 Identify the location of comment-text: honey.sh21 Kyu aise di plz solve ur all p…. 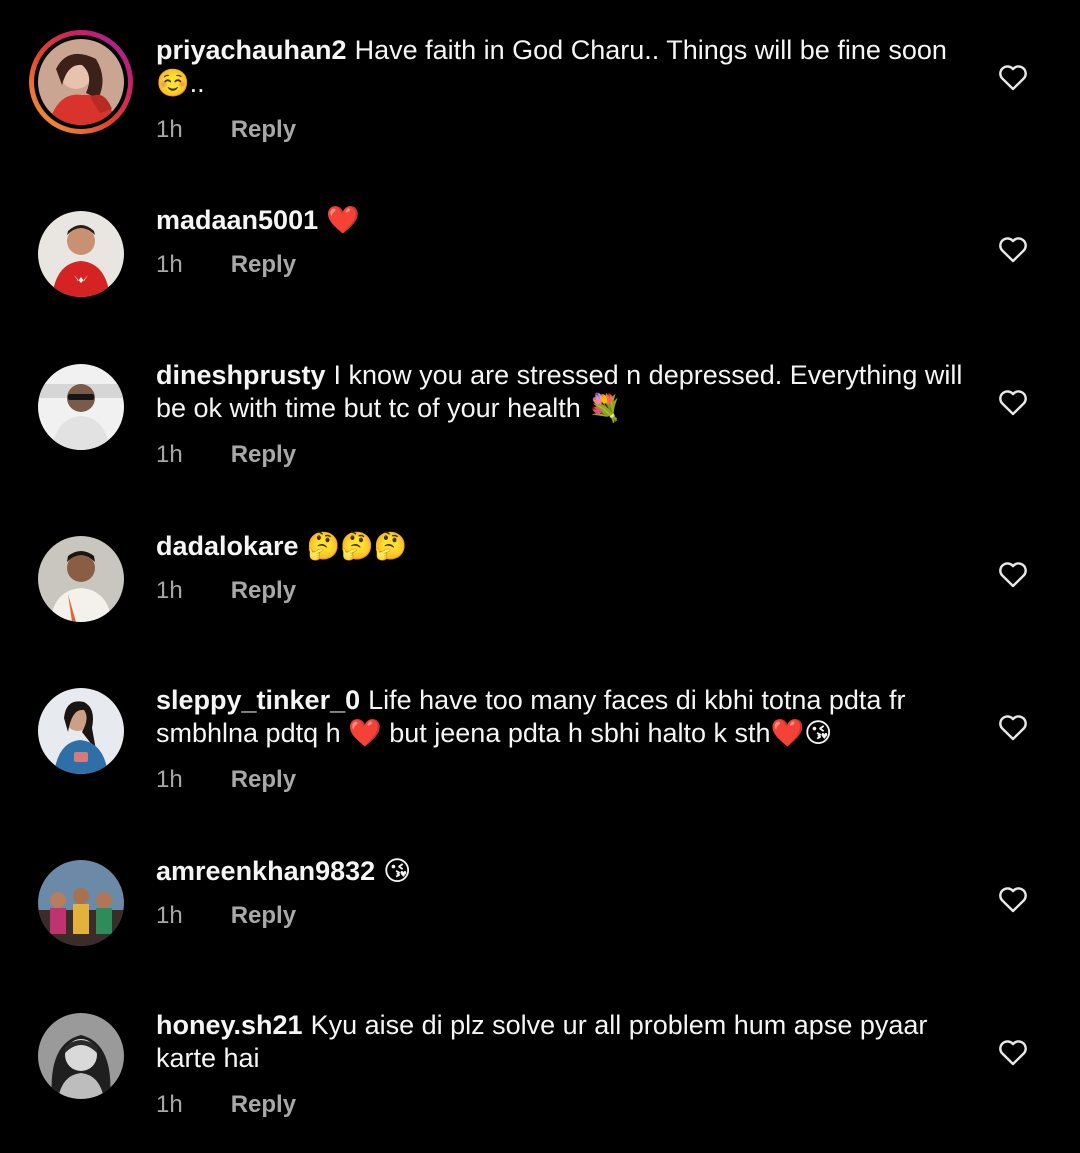
(566, 1042).